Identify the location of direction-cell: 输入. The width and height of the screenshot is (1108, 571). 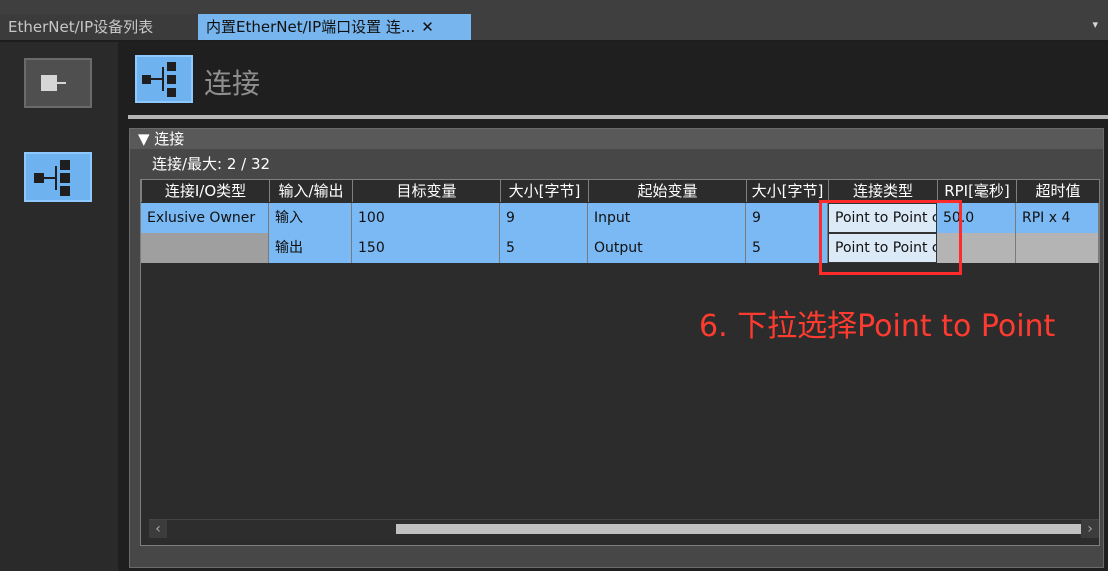
(310, 218).